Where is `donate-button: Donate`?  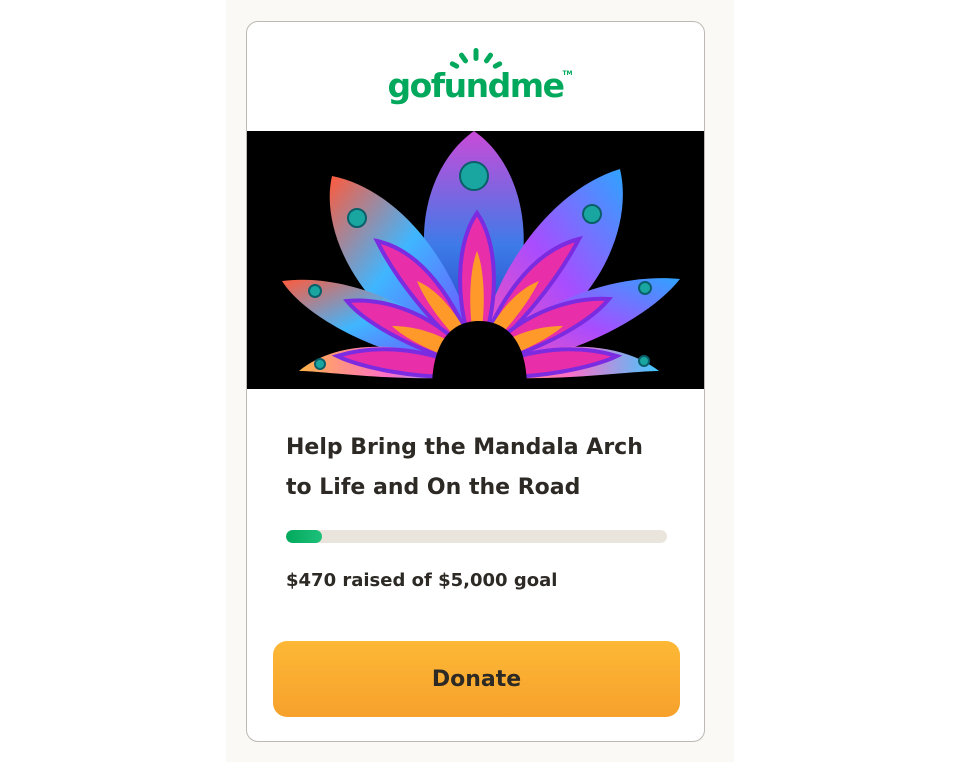
donate-button: Donate is located at coordinates (476, 679).